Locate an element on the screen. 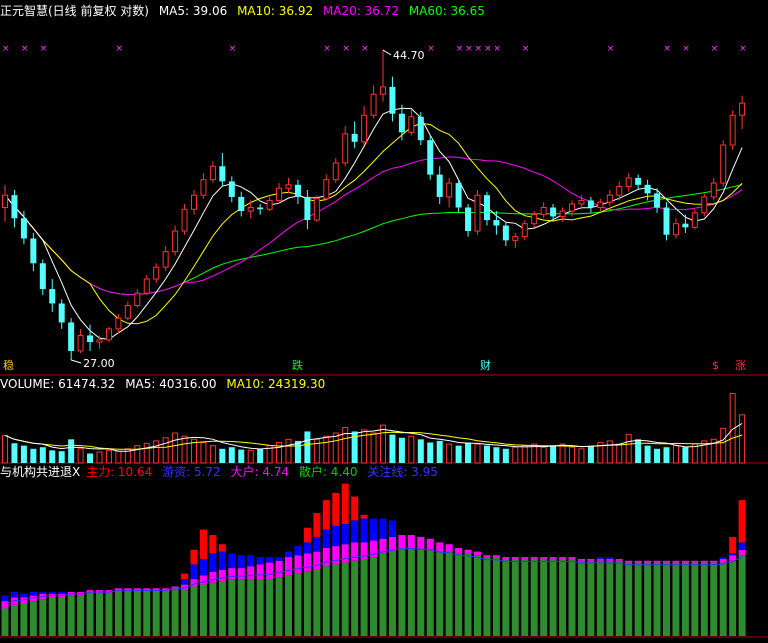 This screenshot has height=643, width=768. signal-label-stable: 稳 is located at coordinates (8, 365).